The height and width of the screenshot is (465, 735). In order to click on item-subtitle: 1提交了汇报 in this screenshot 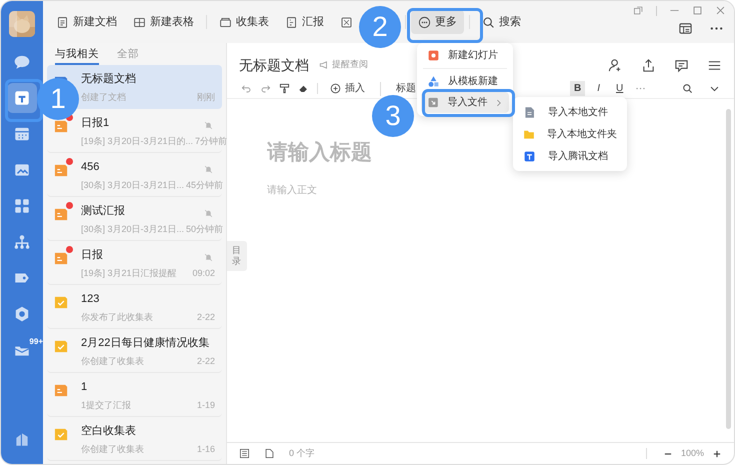, I will do `click(106, 405)`.